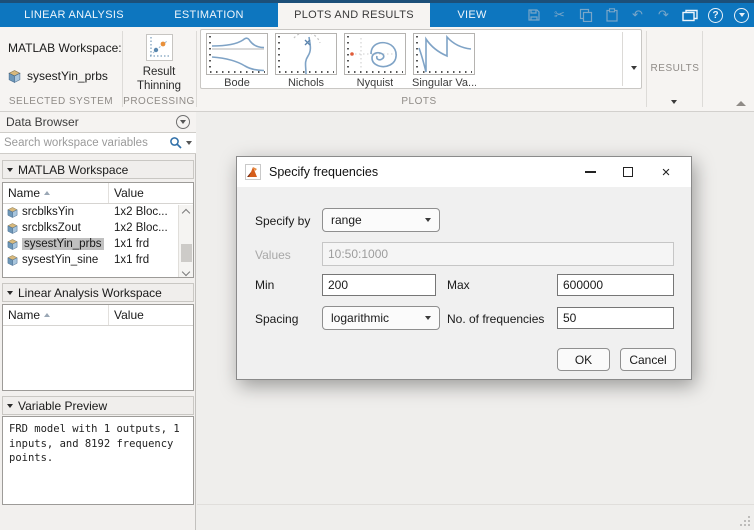 This screenshot has height=530, width=754. I want to click on matlab-workspace-section-header: MATLAB Workspace, so click(98, 169).